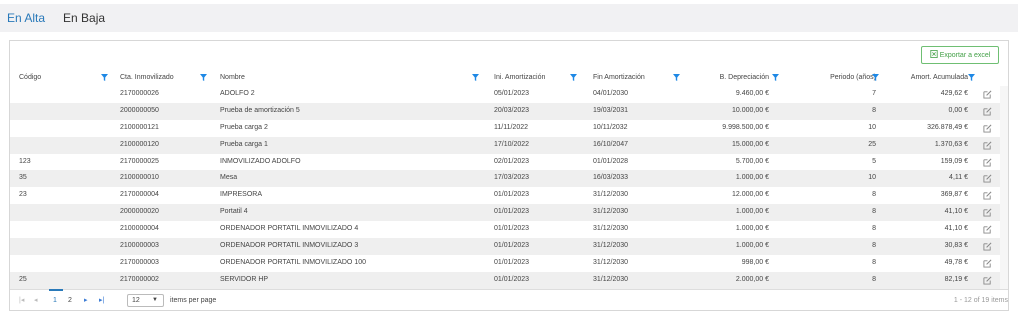 Image resolution: width=1024 pixels, height=323 pixels. Describe the element at coordinates (750, 195) in the screenshot. I see `cell-base: 12.000,00 €` at that location.